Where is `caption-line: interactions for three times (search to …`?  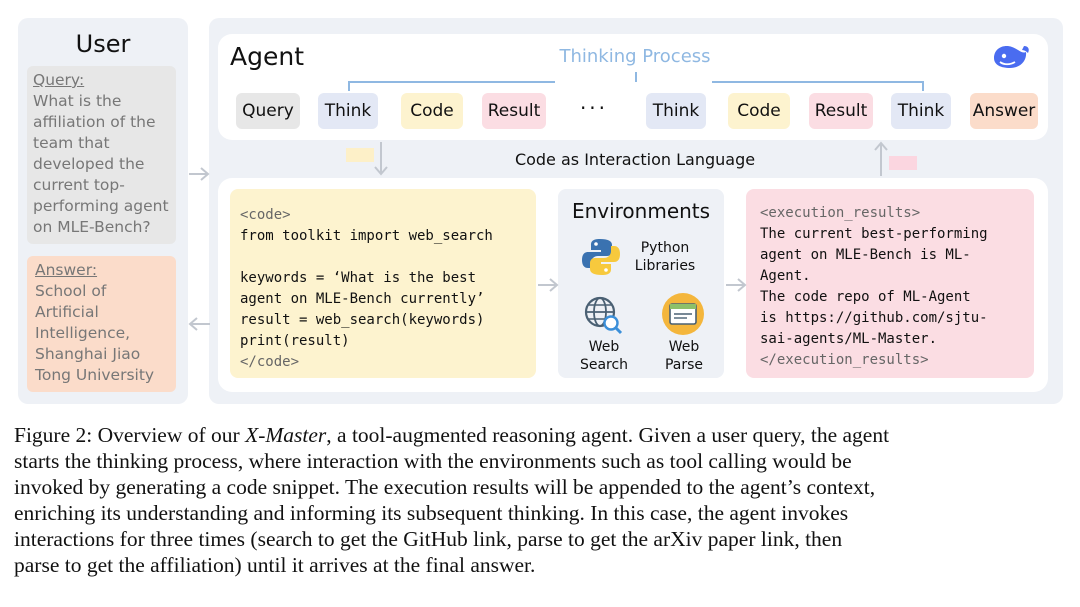 caption-line: interactions for three times (search to … is located at coordinates (428, 539).